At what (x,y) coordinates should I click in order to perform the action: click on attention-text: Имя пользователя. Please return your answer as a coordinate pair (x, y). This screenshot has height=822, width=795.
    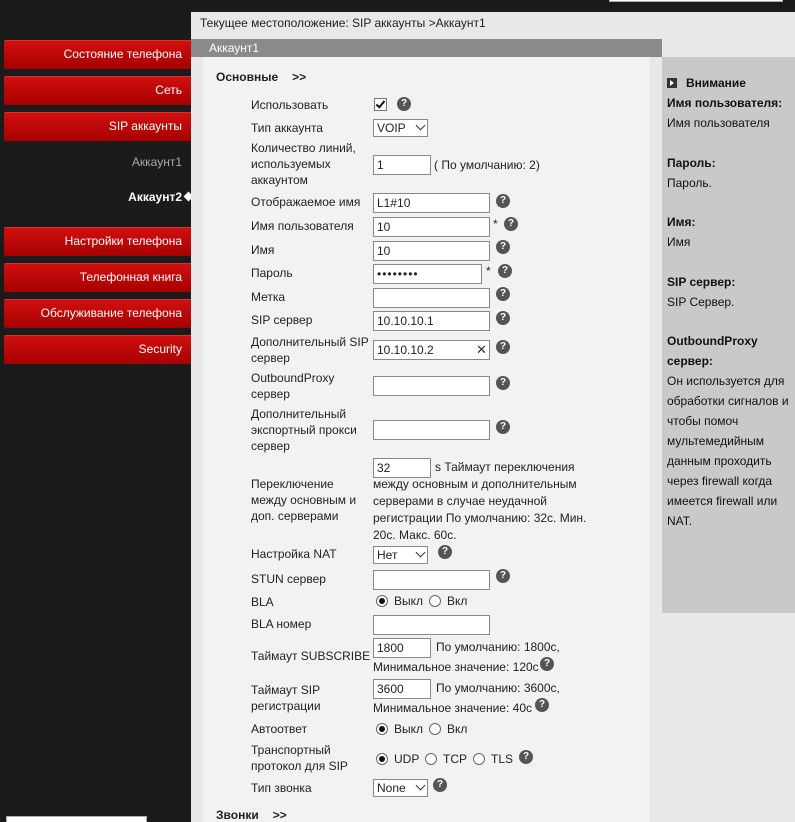
    Looking at the image, I should click on (718, 123).